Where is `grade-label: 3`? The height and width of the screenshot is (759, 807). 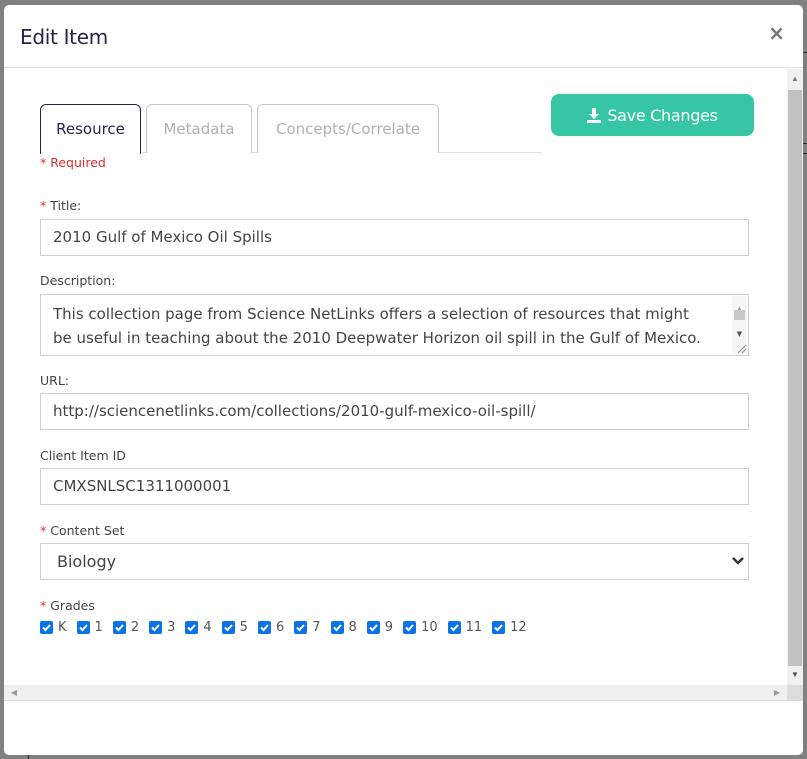
grade-label: 3 is located at coordinates (171, 627).